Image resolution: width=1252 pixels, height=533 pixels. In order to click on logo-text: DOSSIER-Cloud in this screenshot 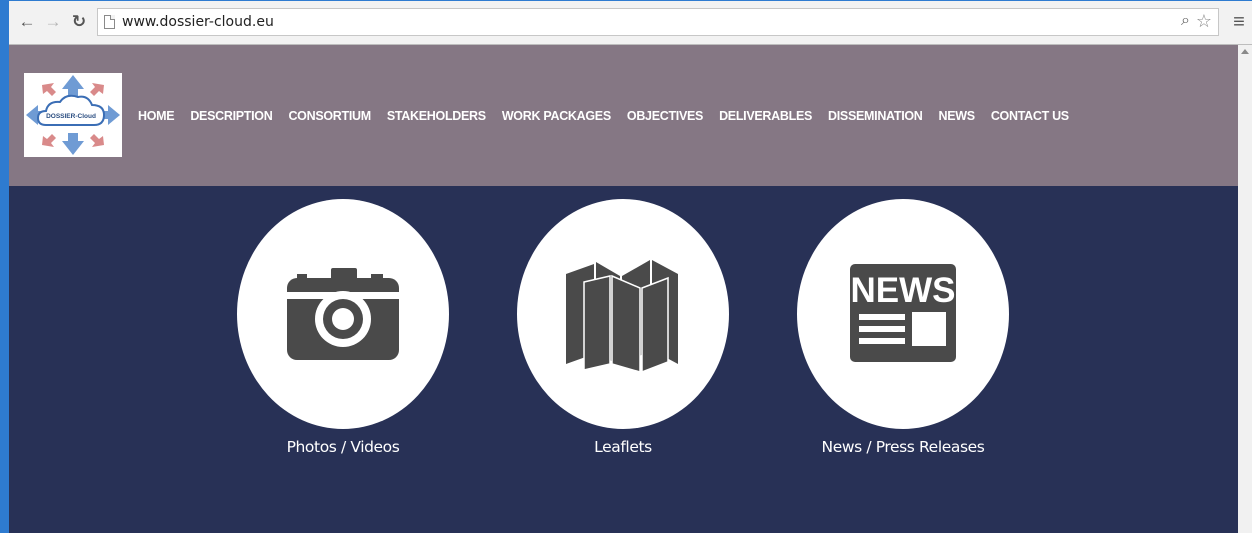, I will do `click(71, 116)`.